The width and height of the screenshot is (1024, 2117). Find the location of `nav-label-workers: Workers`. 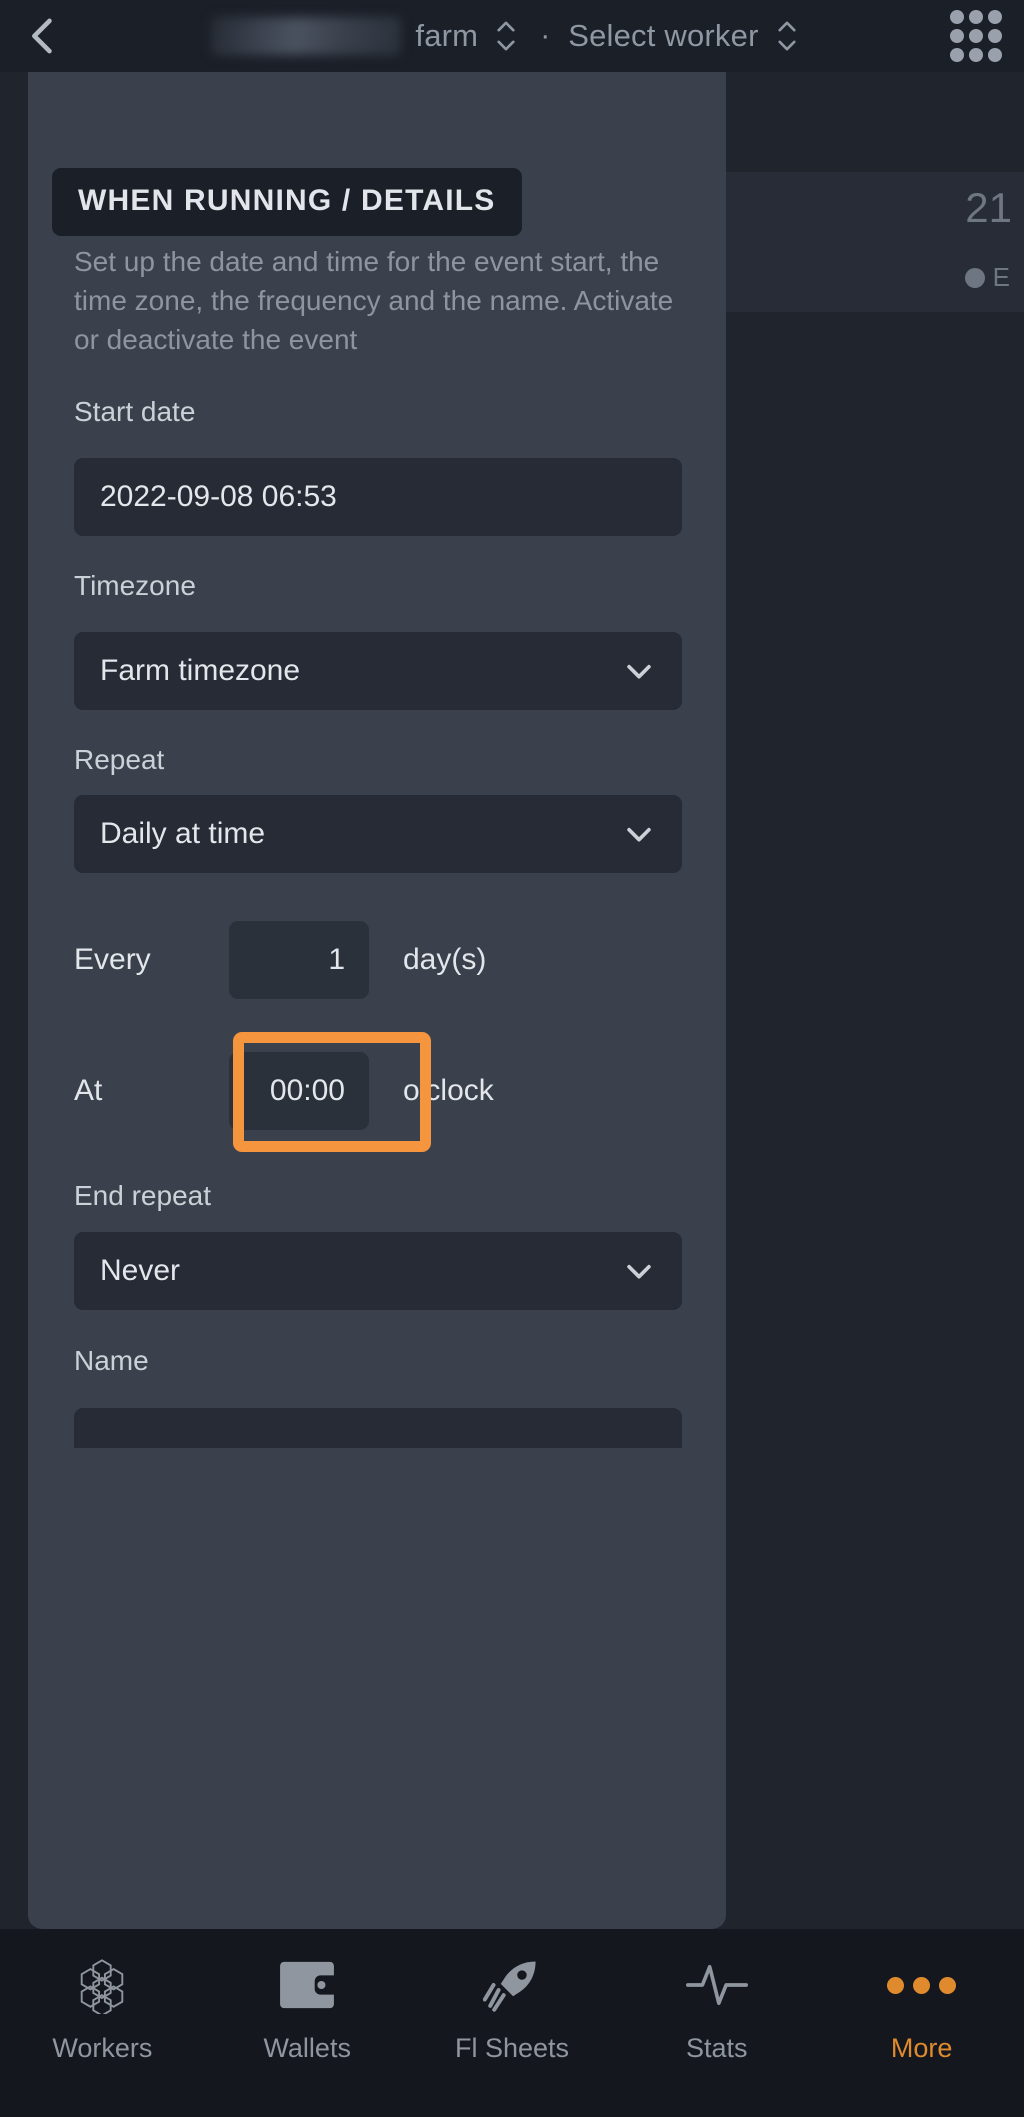

nav-label-workers: Workers is located at coordinates (102, 2048).